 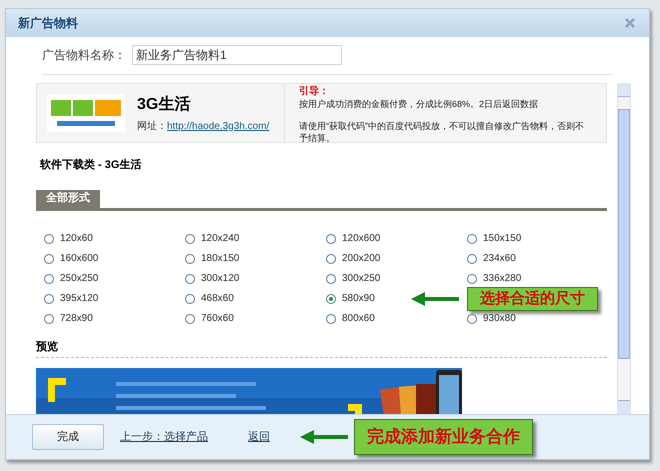 I want to click on guide-title: 引导：, so click(x=314, y=92).